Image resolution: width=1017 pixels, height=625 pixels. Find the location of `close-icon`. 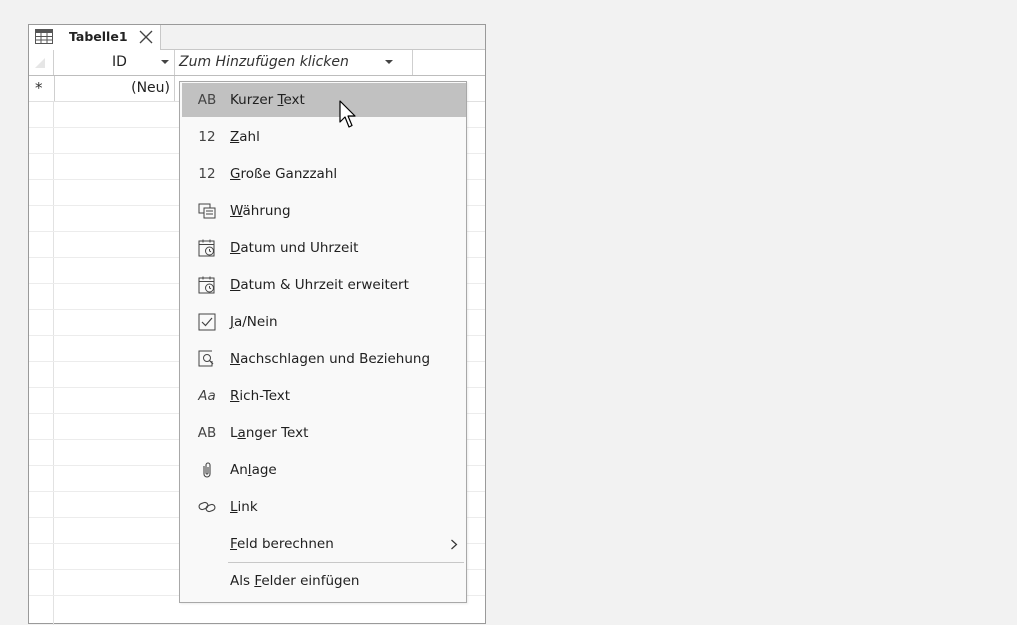

close-icon is located at coordinates (146, 37).